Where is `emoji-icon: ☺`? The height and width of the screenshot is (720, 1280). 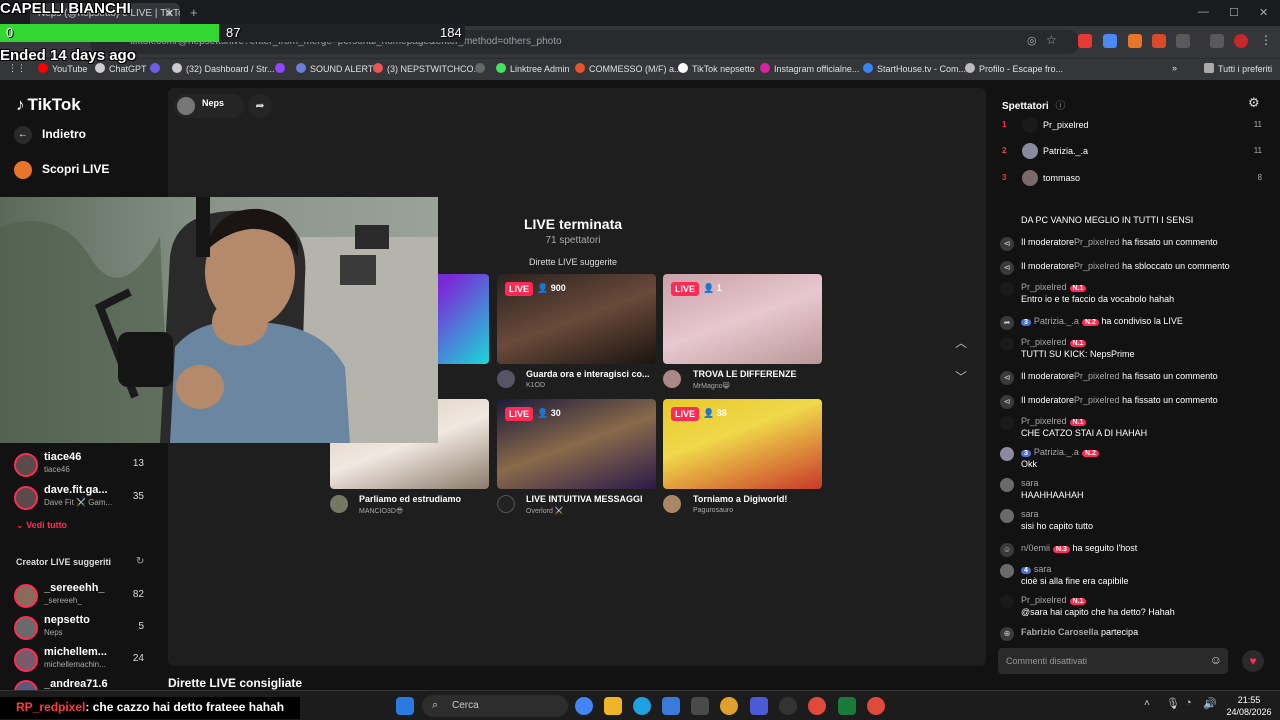
emoji-icon: ☺ is located at coordinates (1216, 660).